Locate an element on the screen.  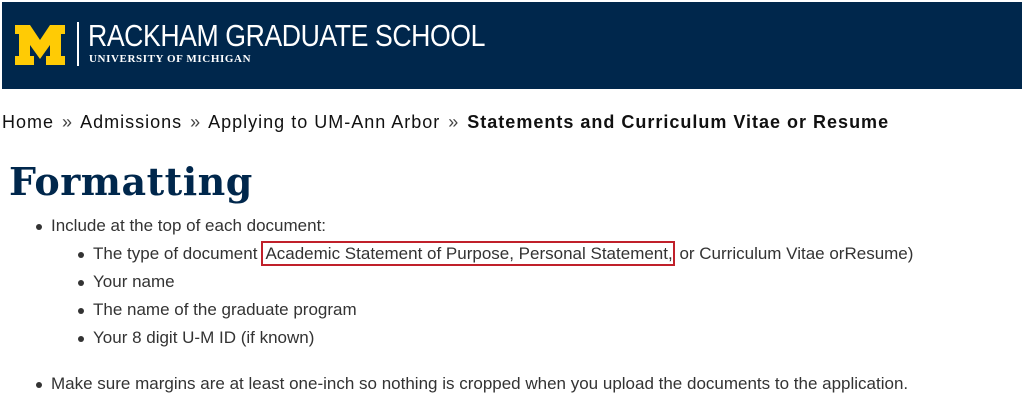
list-item-text: Your name is located at coordinates (134, 281).